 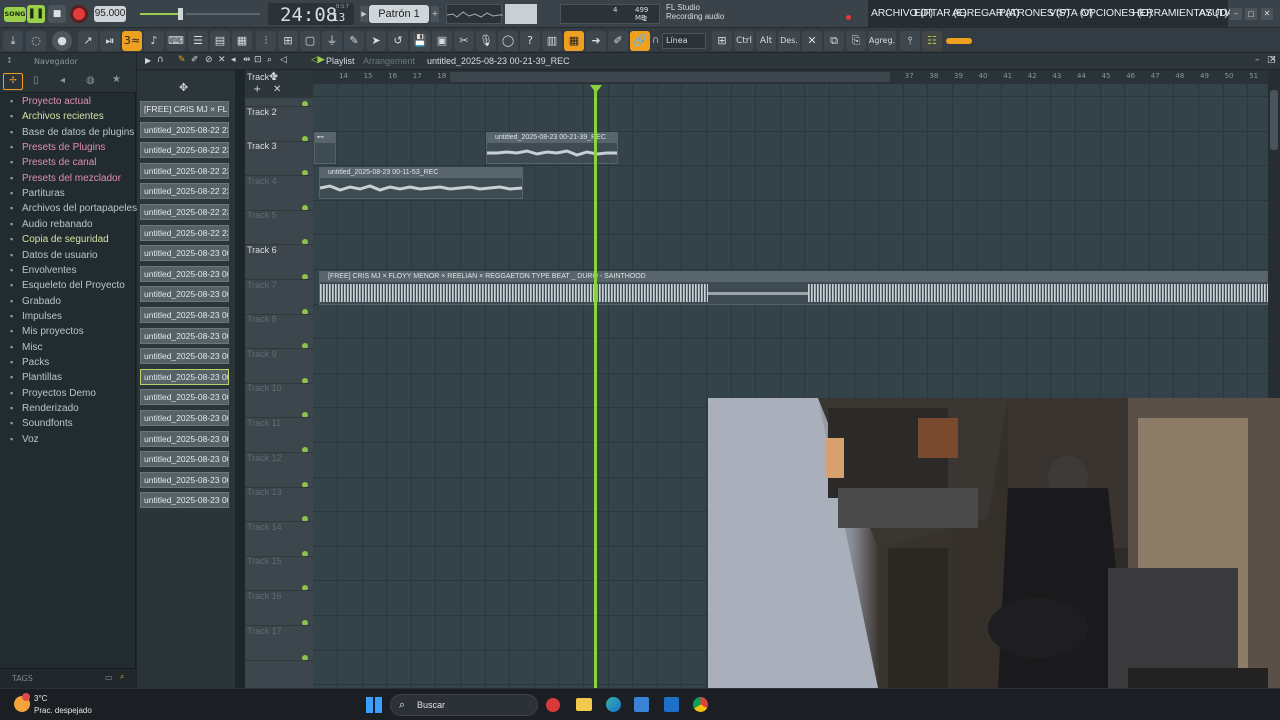 What do you see at coordinates (110, 41) in the screenshot?
I see `wait-input-icon: ⏯` at bounding box center [110, 41].